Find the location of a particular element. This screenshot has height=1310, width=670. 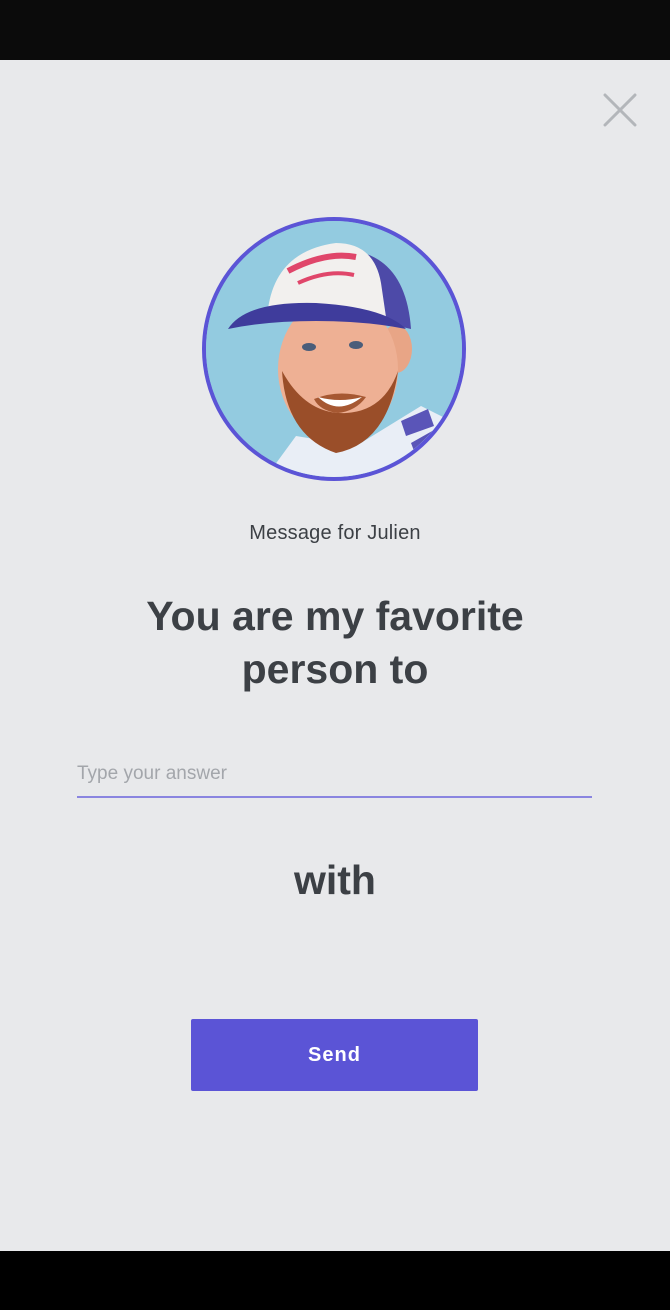

send-button: Send is located at coordinates (334, 1055).